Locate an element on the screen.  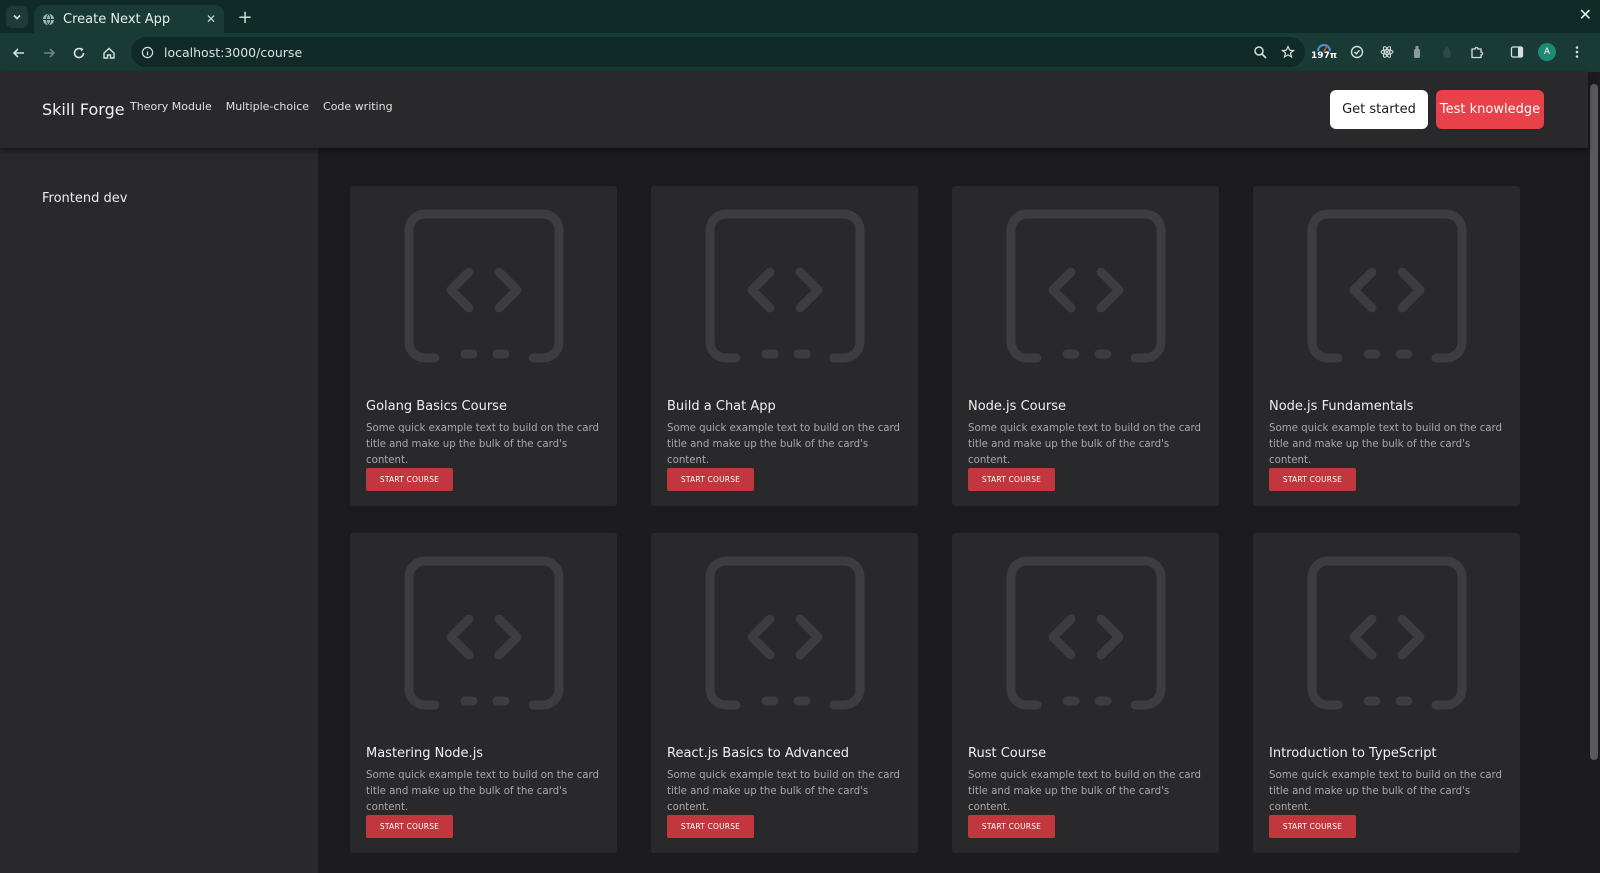
card-title: Rust Course is located at coordinates (1007, 753).